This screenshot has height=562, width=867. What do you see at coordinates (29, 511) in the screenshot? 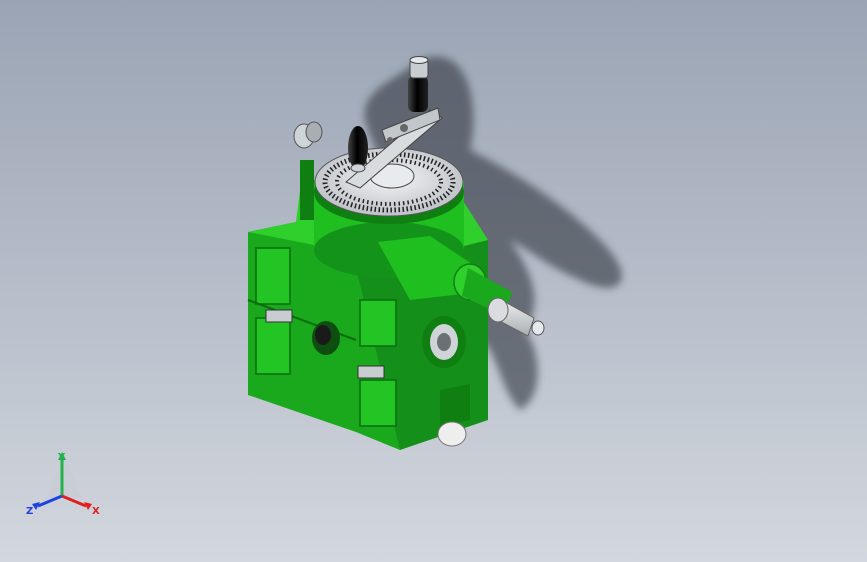
I see `z-axis-label: Z` at bounding box center [29, 511].